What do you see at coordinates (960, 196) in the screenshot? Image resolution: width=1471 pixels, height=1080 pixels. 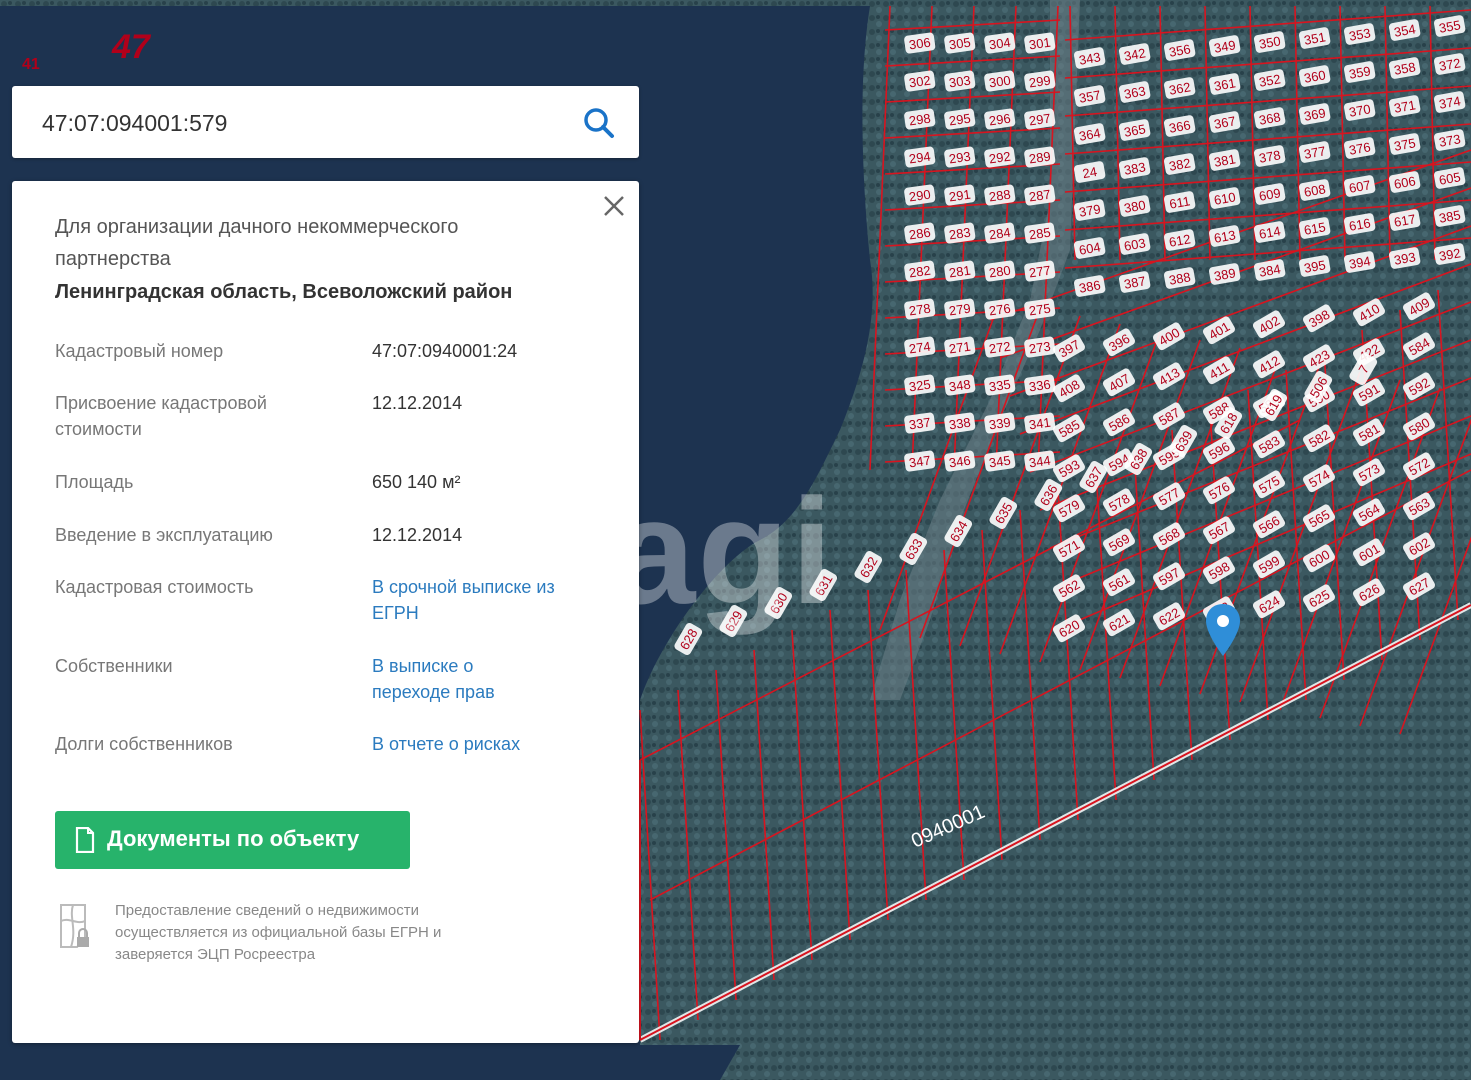 I see `parcel-number: 291` at bounding box center [960, 196].